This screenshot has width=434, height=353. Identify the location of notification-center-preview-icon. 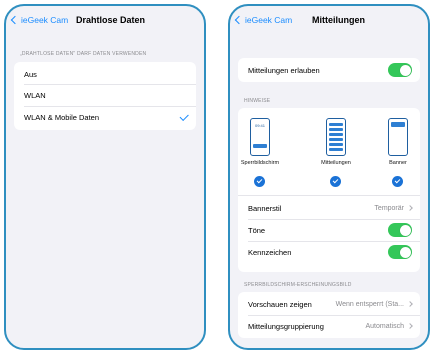
(336, 137).